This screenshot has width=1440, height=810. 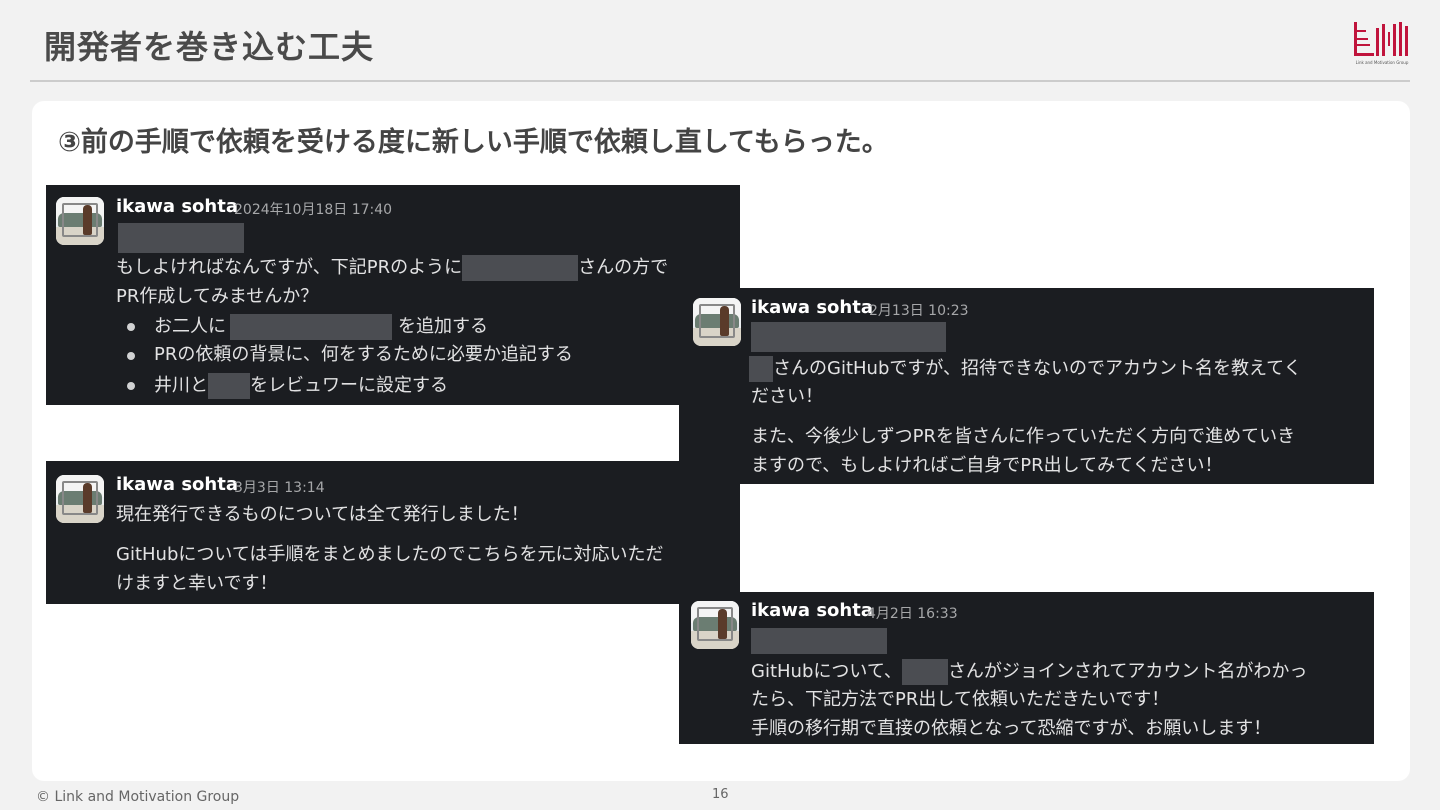 I want to click on message-line: 現在発行できるものについては全て発行しました！, so click(x=322, y=514).